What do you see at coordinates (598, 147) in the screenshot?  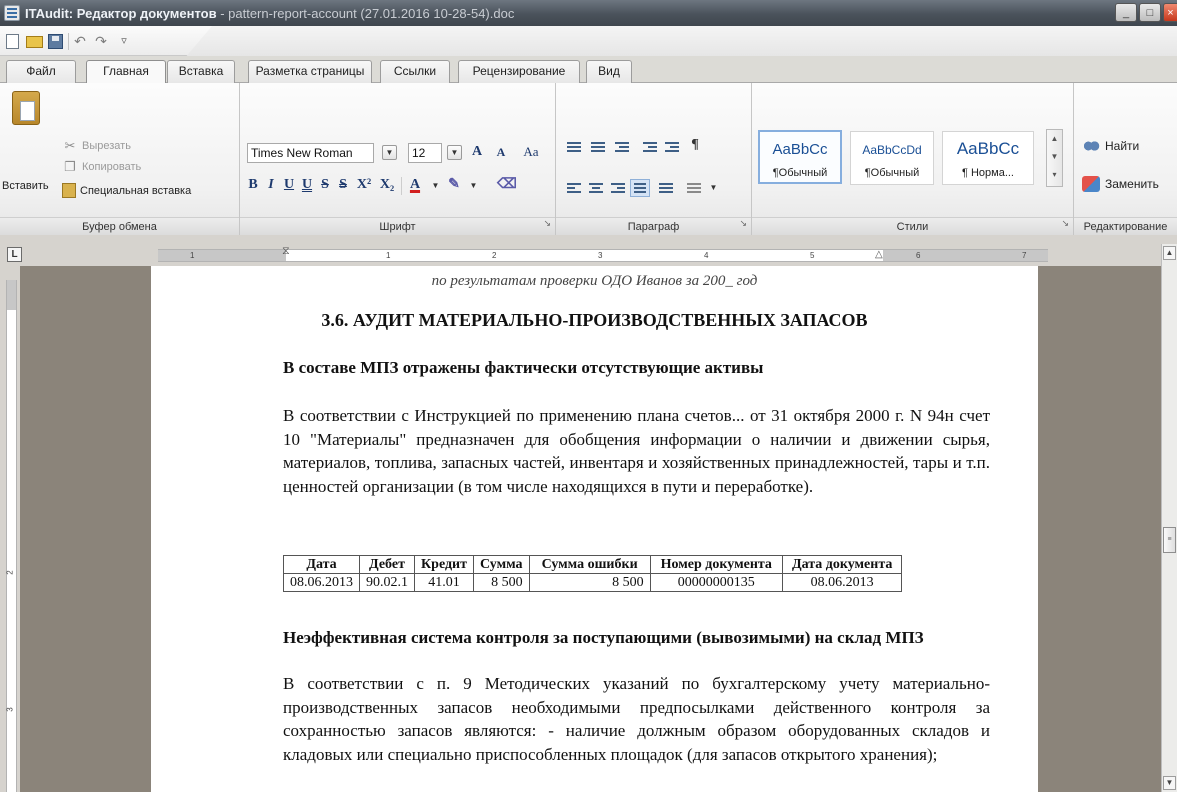 I see `numbering-icon` at bounding box center [598, 147].